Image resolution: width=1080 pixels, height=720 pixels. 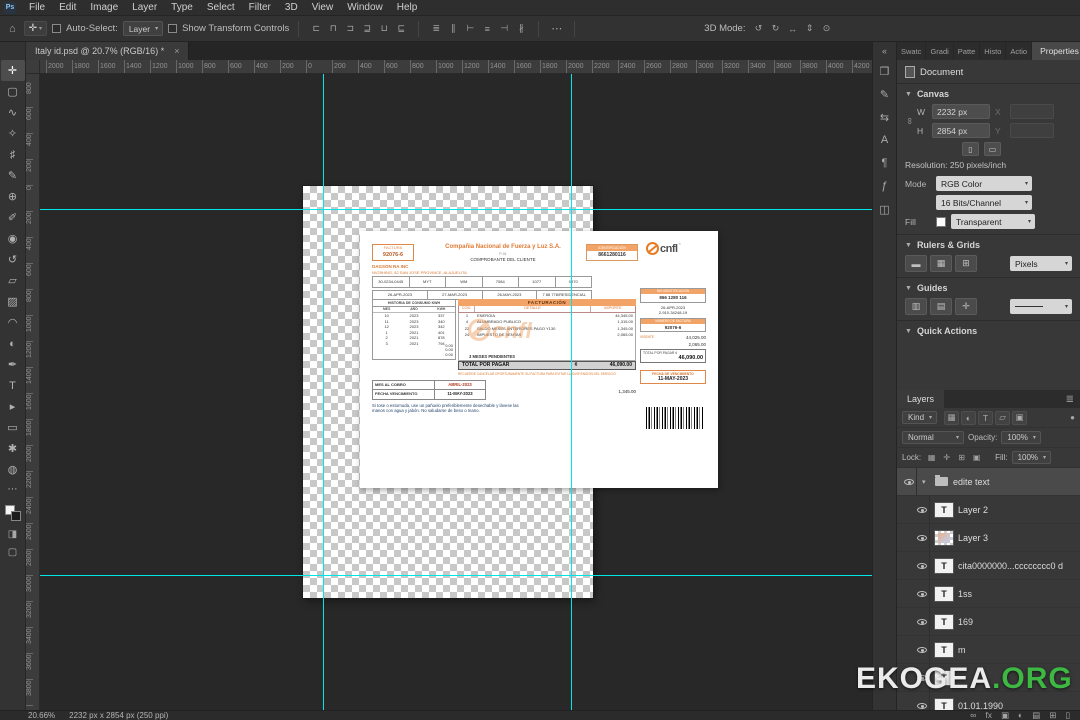 I want to click on screen-mode-icon: ▢, so click(x=13, y=552).